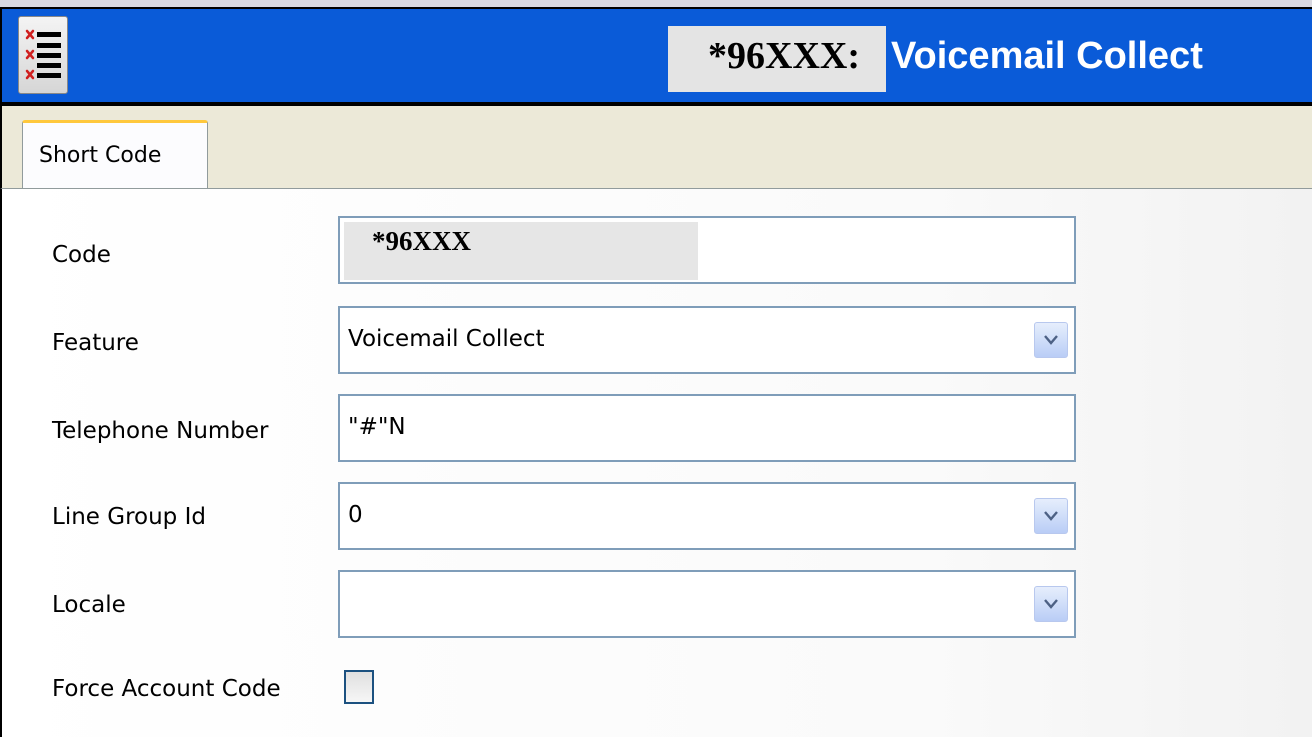  I want to click on code-label: Code, so click(81, 255).